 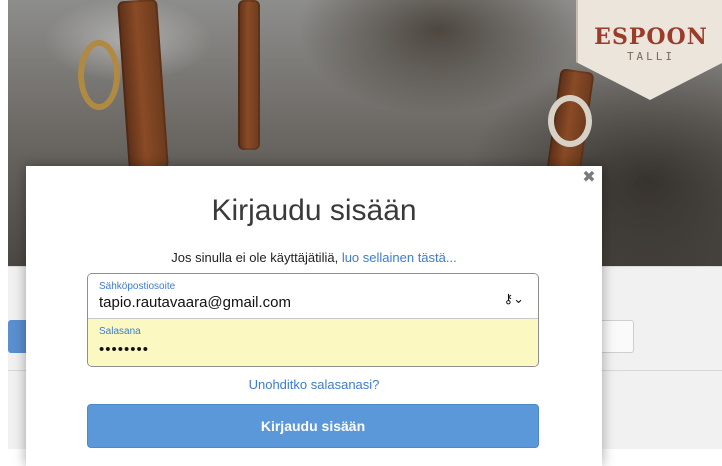 I want to click on forgot-password: Unohditko salasanasi?, so click(x=314, y=384).